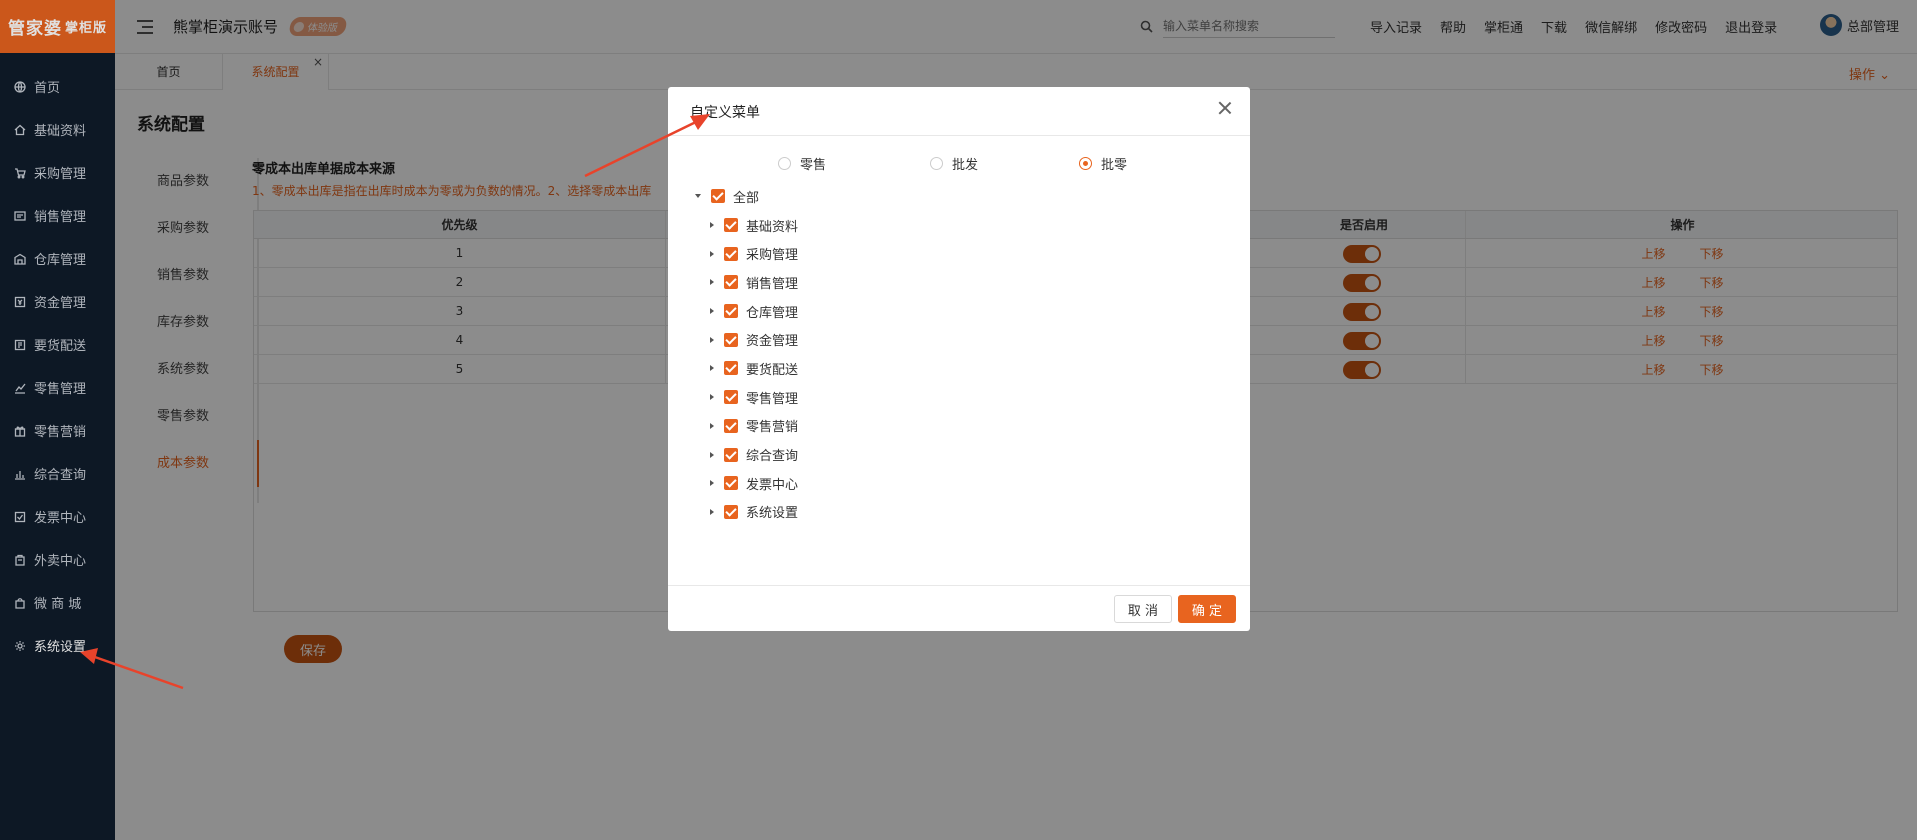 The width and height of the screenshot is (1917, 840). What do you see at coordinates (698, 196) in the screenshot?
I see `caret-down-icon` at bounding box center [698, 196].